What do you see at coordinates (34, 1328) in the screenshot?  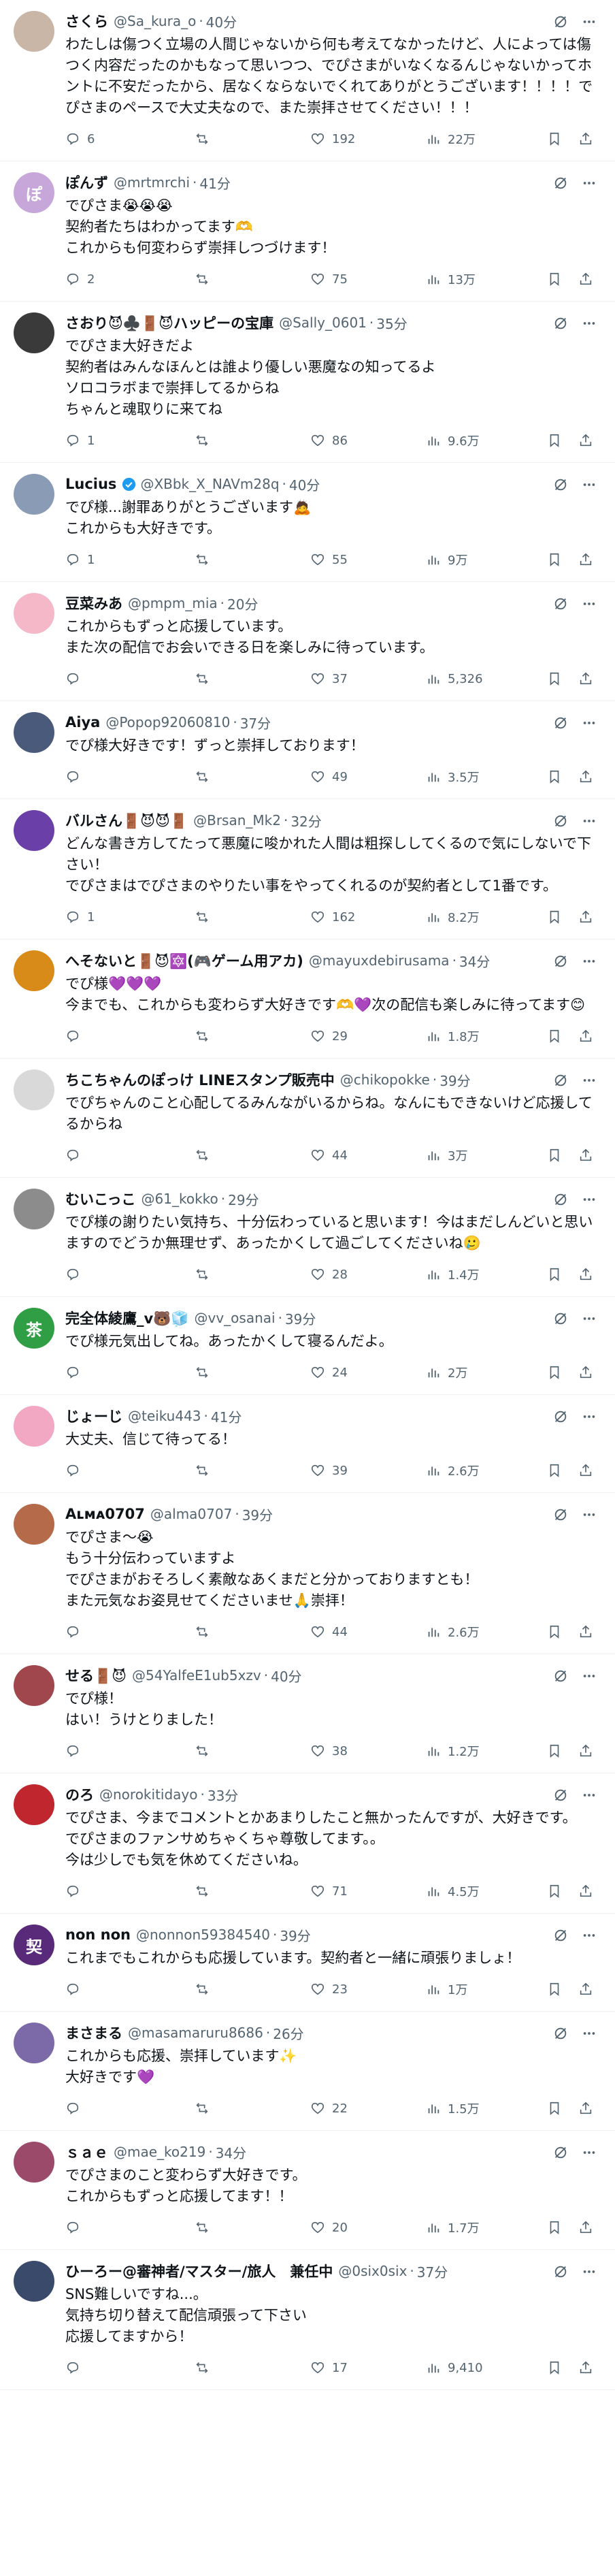 I see `avatar: 茶` at bounding box center [34, 1328].